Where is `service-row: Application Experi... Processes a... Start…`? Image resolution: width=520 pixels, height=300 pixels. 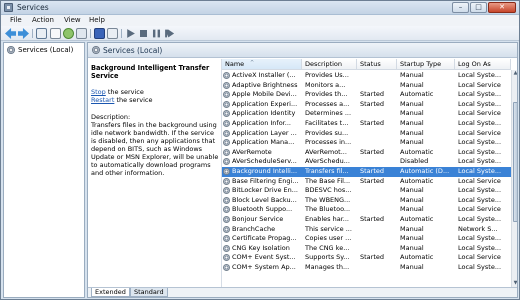 service-row: Application Experi... Processes a... Start… is located at coordinates (366, 105).